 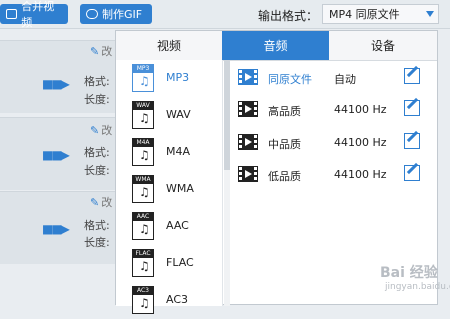 I want to click on tab-audio: 音频, so click(x=275, y=45).